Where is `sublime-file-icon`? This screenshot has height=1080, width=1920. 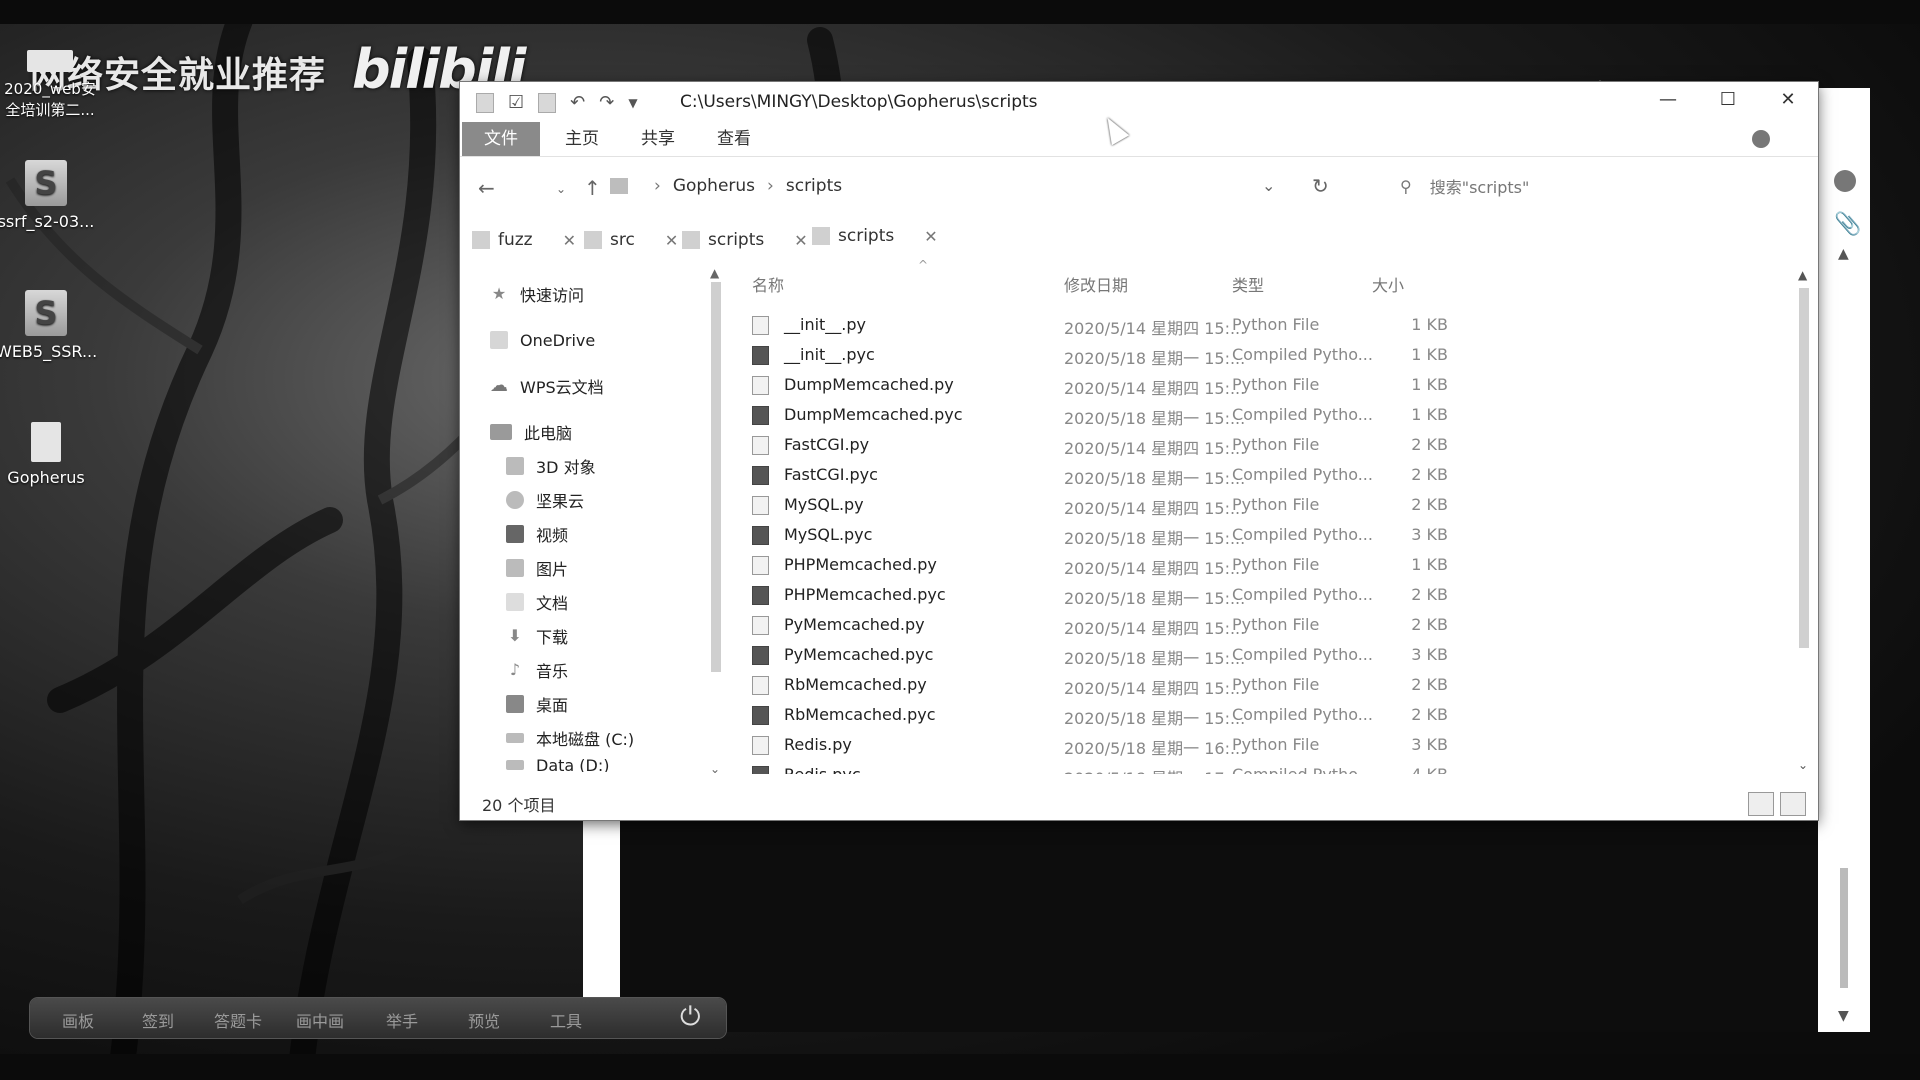
sublime-file-icon is located at coordinates (46, 313).